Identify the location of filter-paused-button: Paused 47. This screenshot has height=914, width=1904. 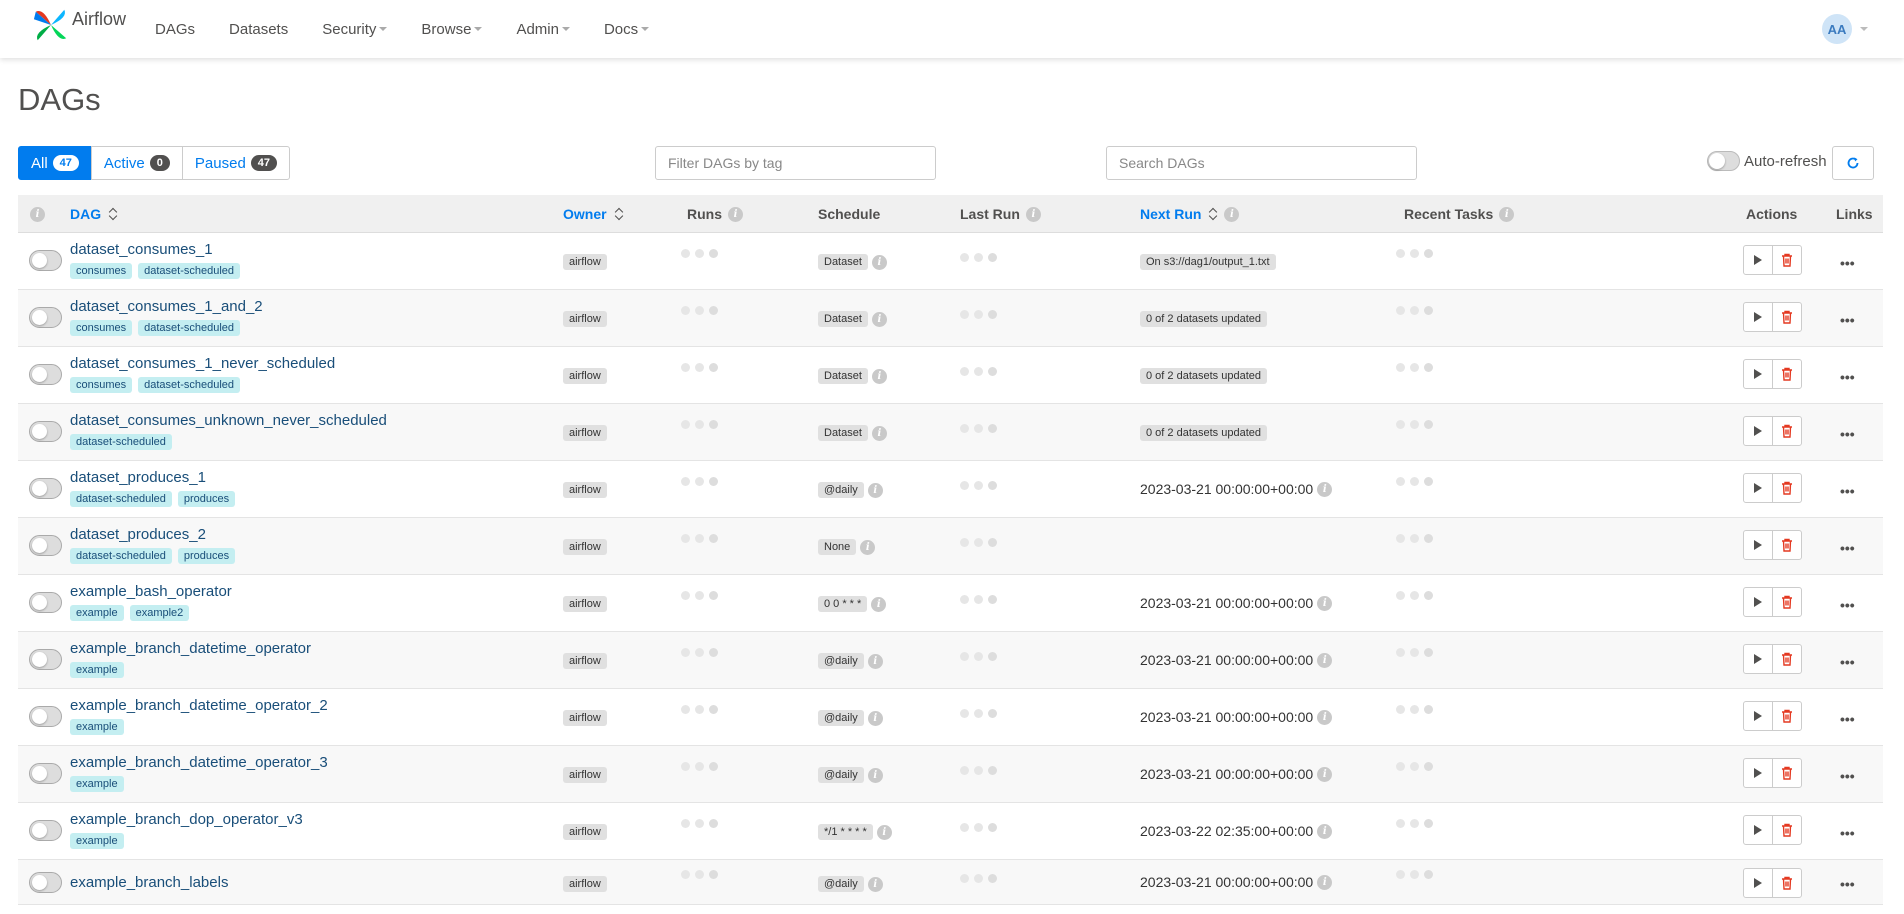
(236, 163).